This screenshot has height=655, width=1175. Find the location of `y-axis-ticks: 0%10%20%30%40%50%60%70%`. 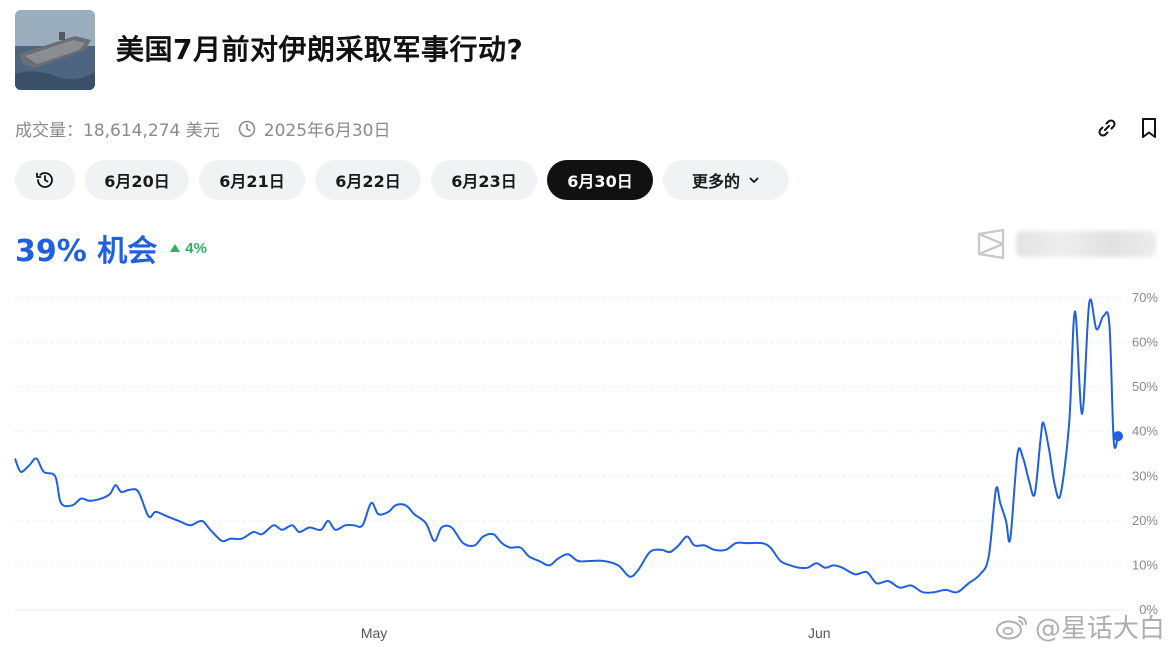

y-axis-ticks: 0%10%20%30%40%50%60%70% is located at coordinates (1145, 453).